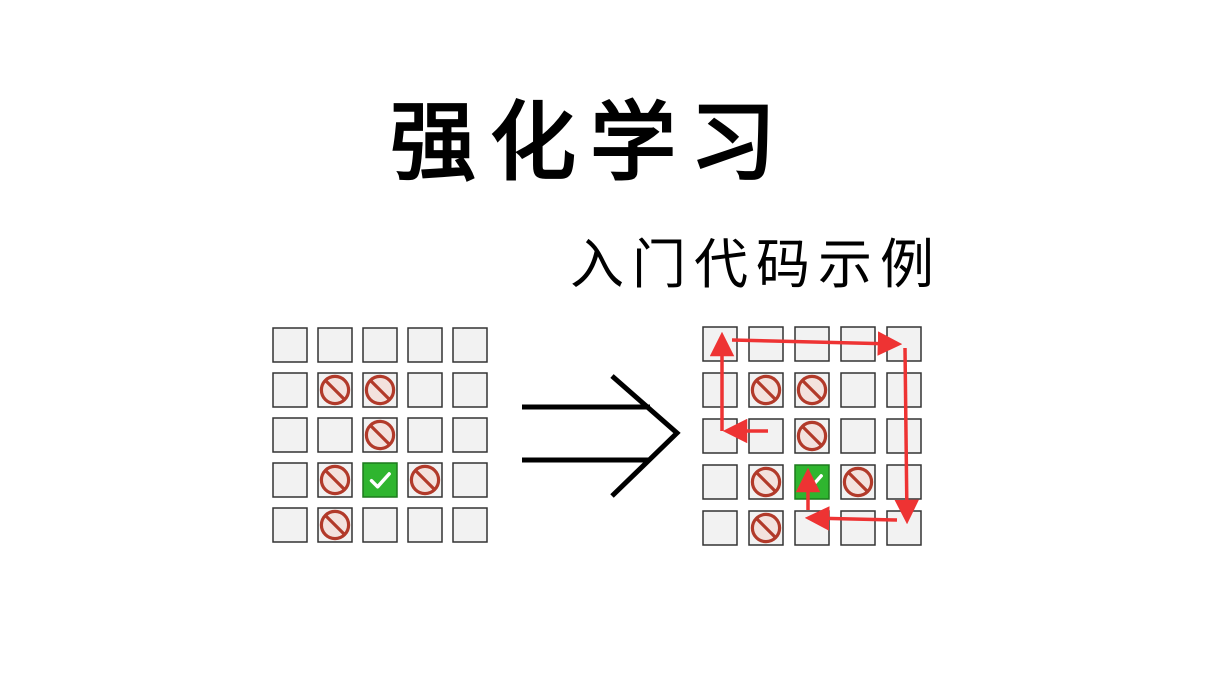 This screenshot has width=1218, height=686. I want to click on grid-before, so click(380, 435).